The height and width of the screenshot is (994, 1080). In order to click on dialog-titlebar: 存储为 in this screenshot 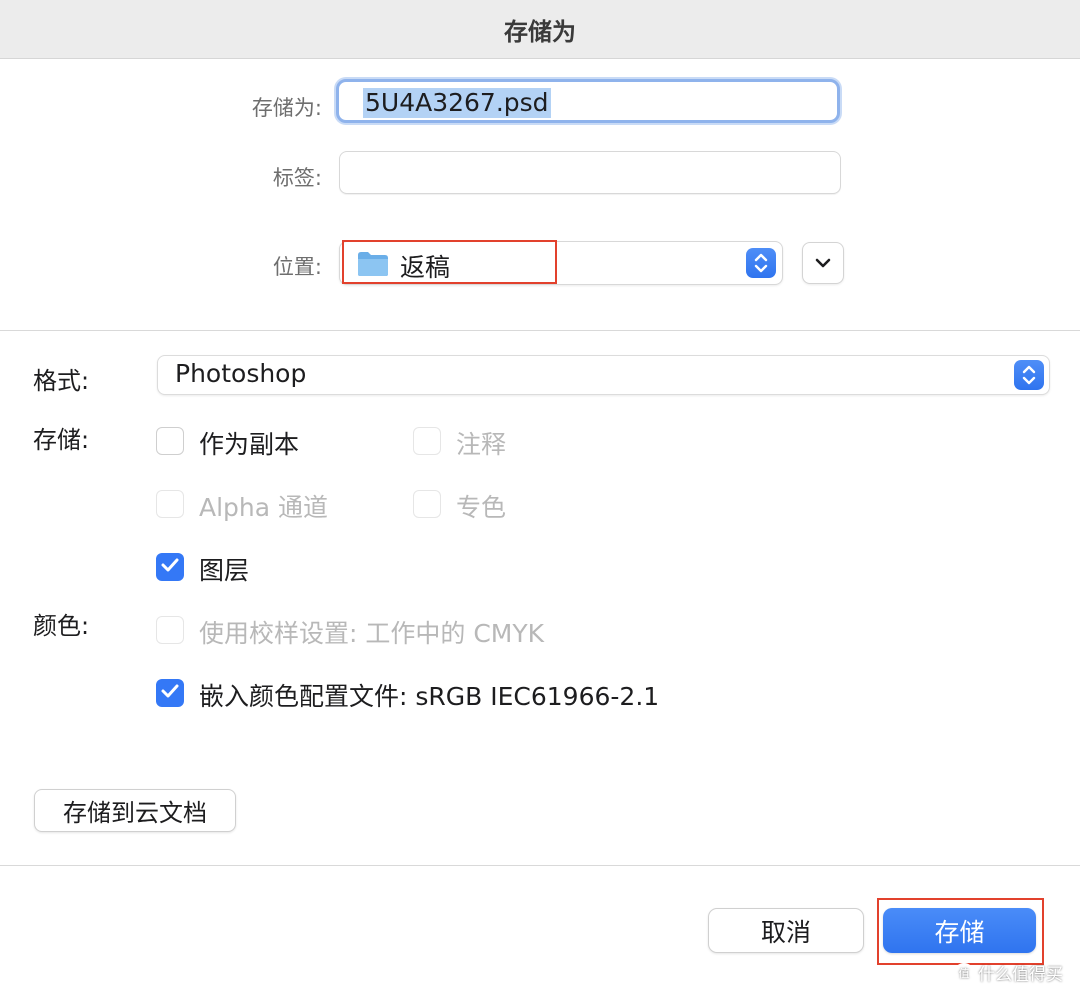, I will do `click(540, 29)`.